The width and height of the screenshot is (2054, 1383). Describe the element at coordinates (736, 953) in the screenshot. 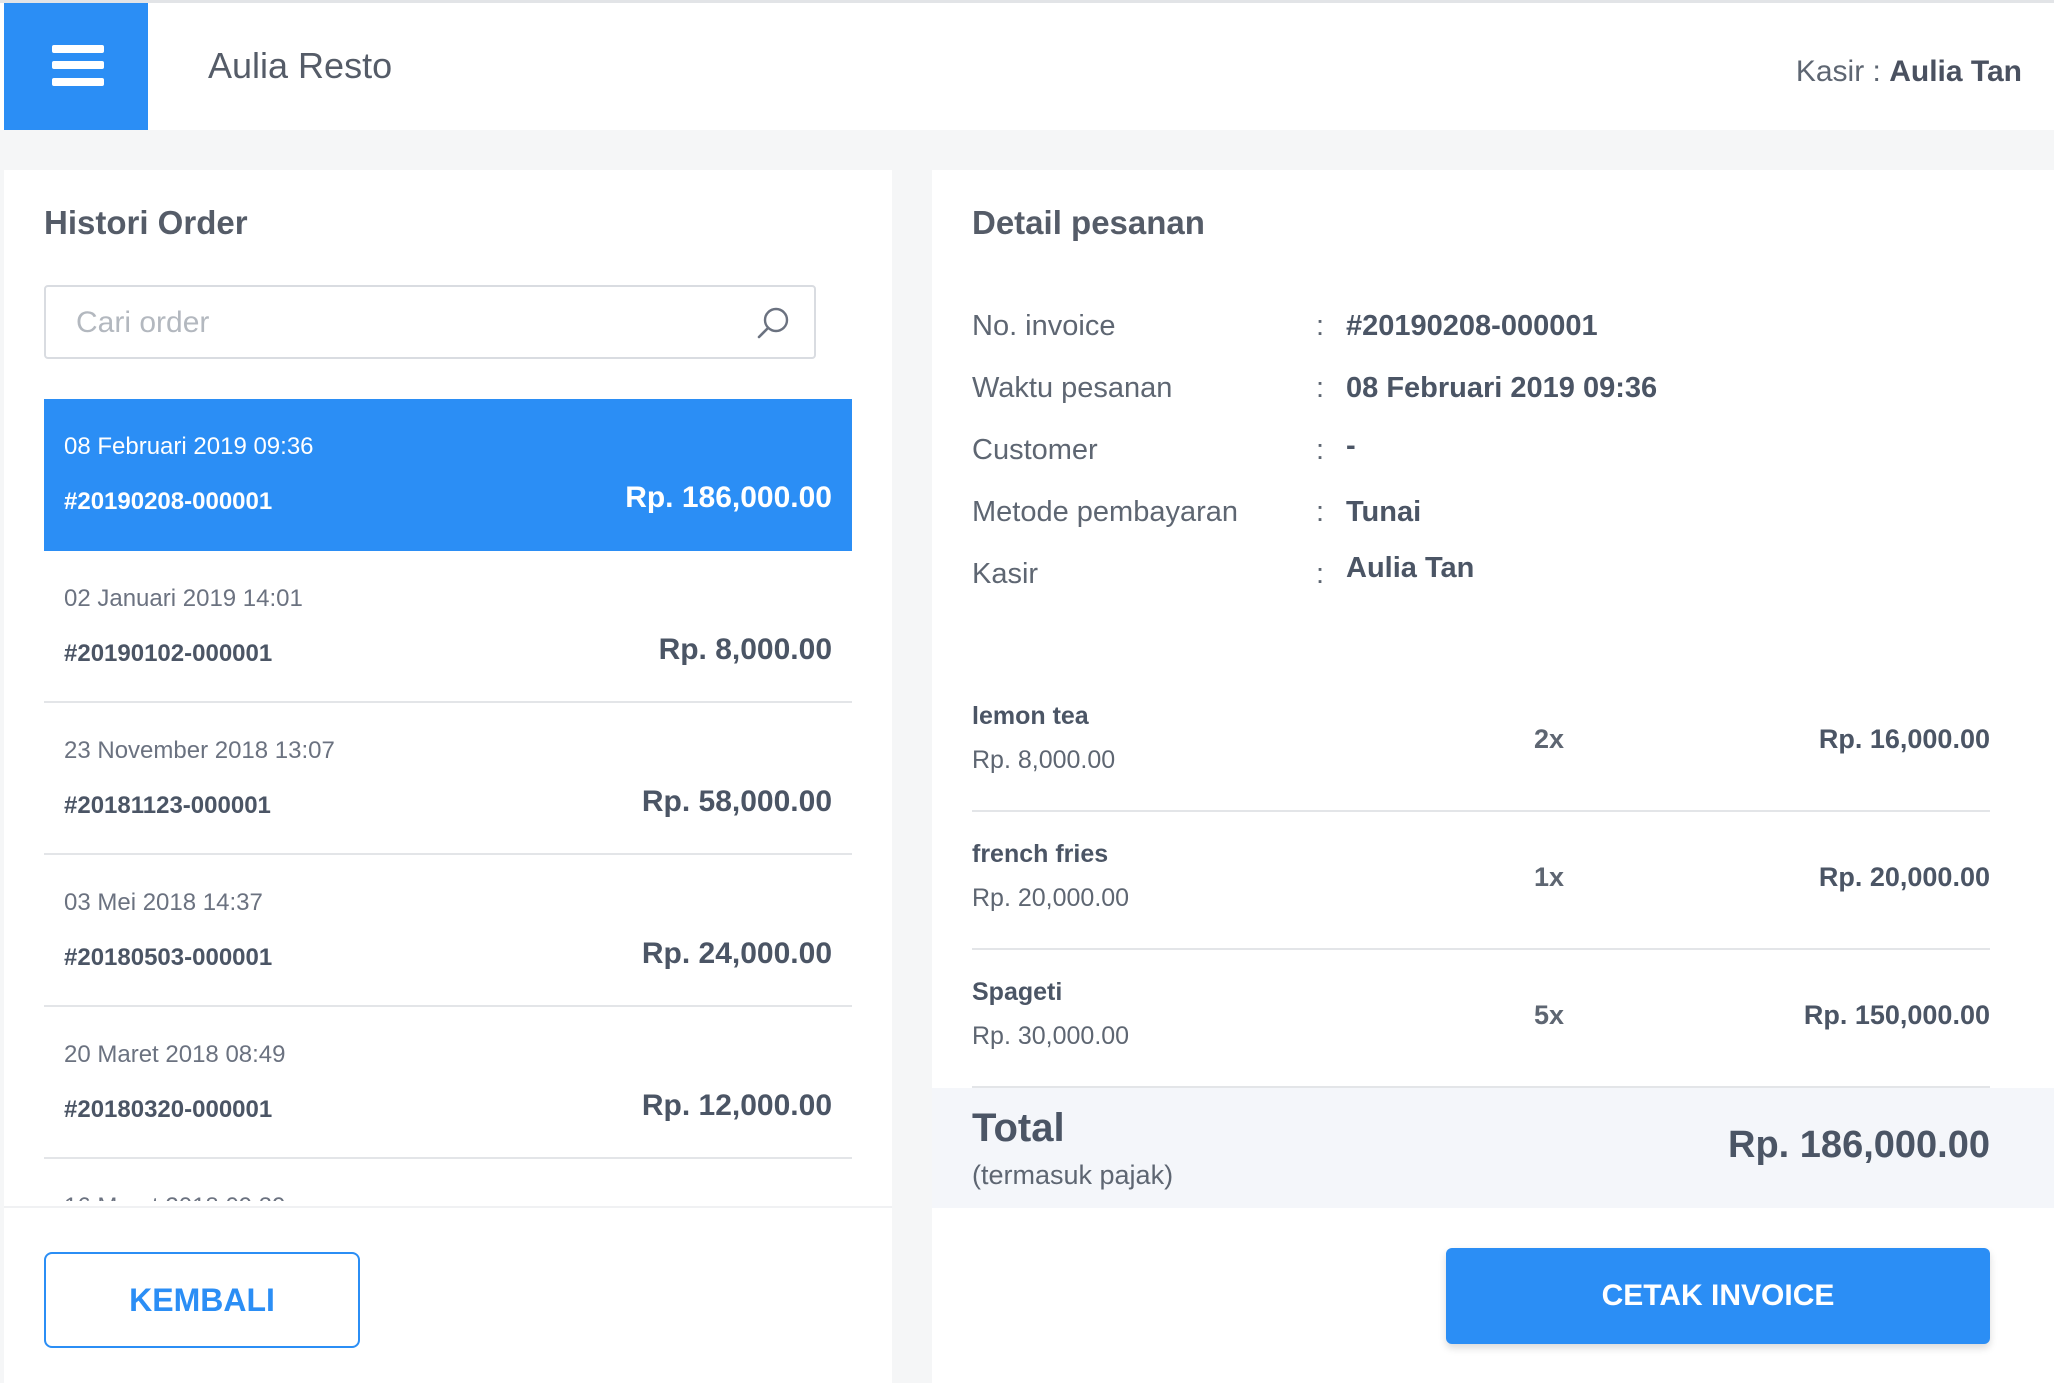

I see `order-total: Rp. 24,000.00` at that location.